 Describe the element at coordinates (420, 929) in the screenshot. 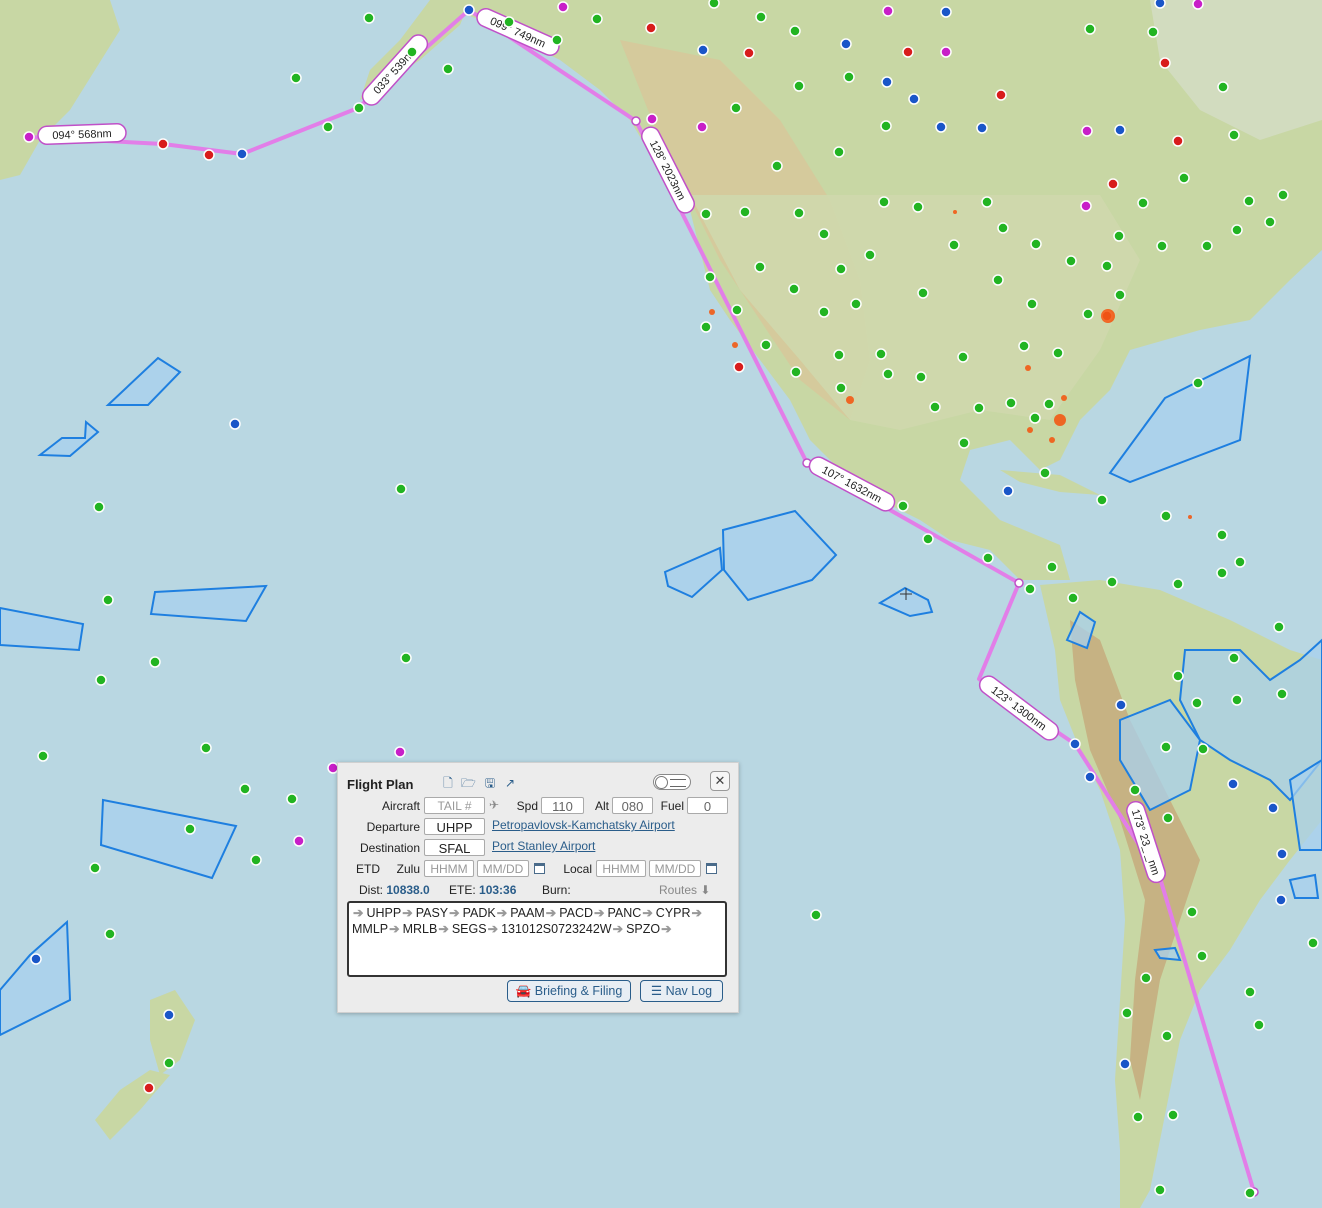

I see `route-waypoint: MRLB` at that location.